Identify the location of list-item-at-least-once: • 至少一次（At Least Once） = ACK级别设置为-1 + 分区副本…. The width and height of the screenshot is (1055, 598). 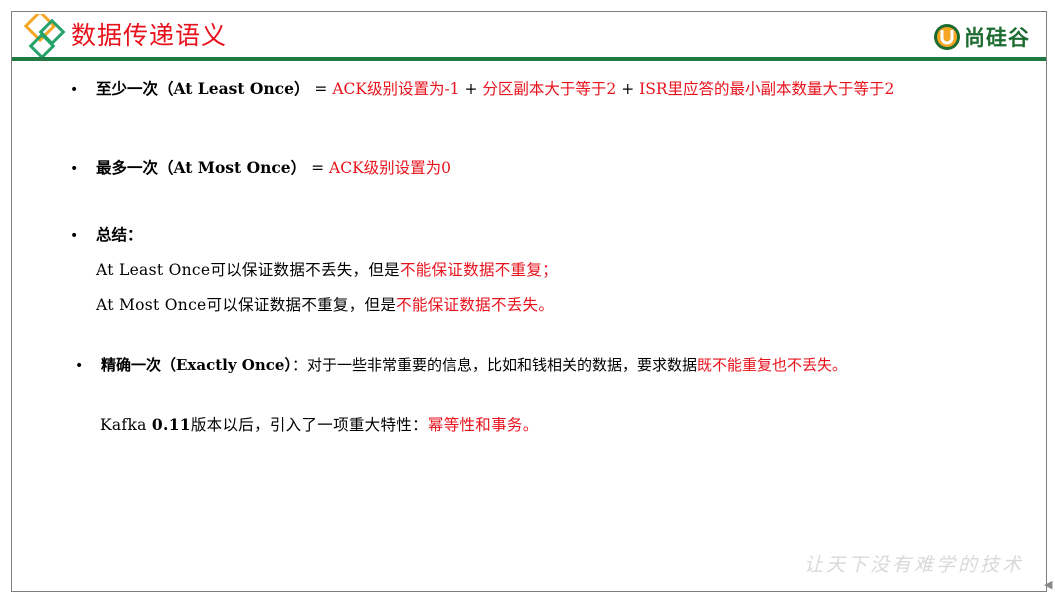
(482, 89).